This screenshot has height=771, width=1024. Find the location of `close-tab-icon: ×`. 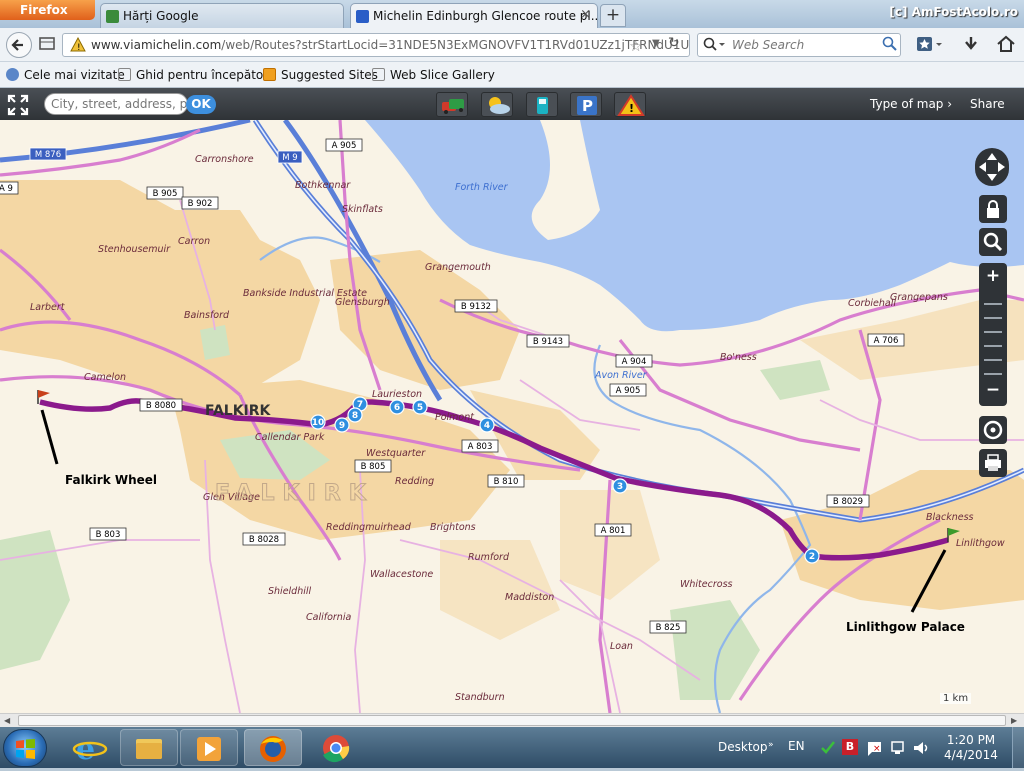

close-tab-icon: × is located at coordinates (585, 14).